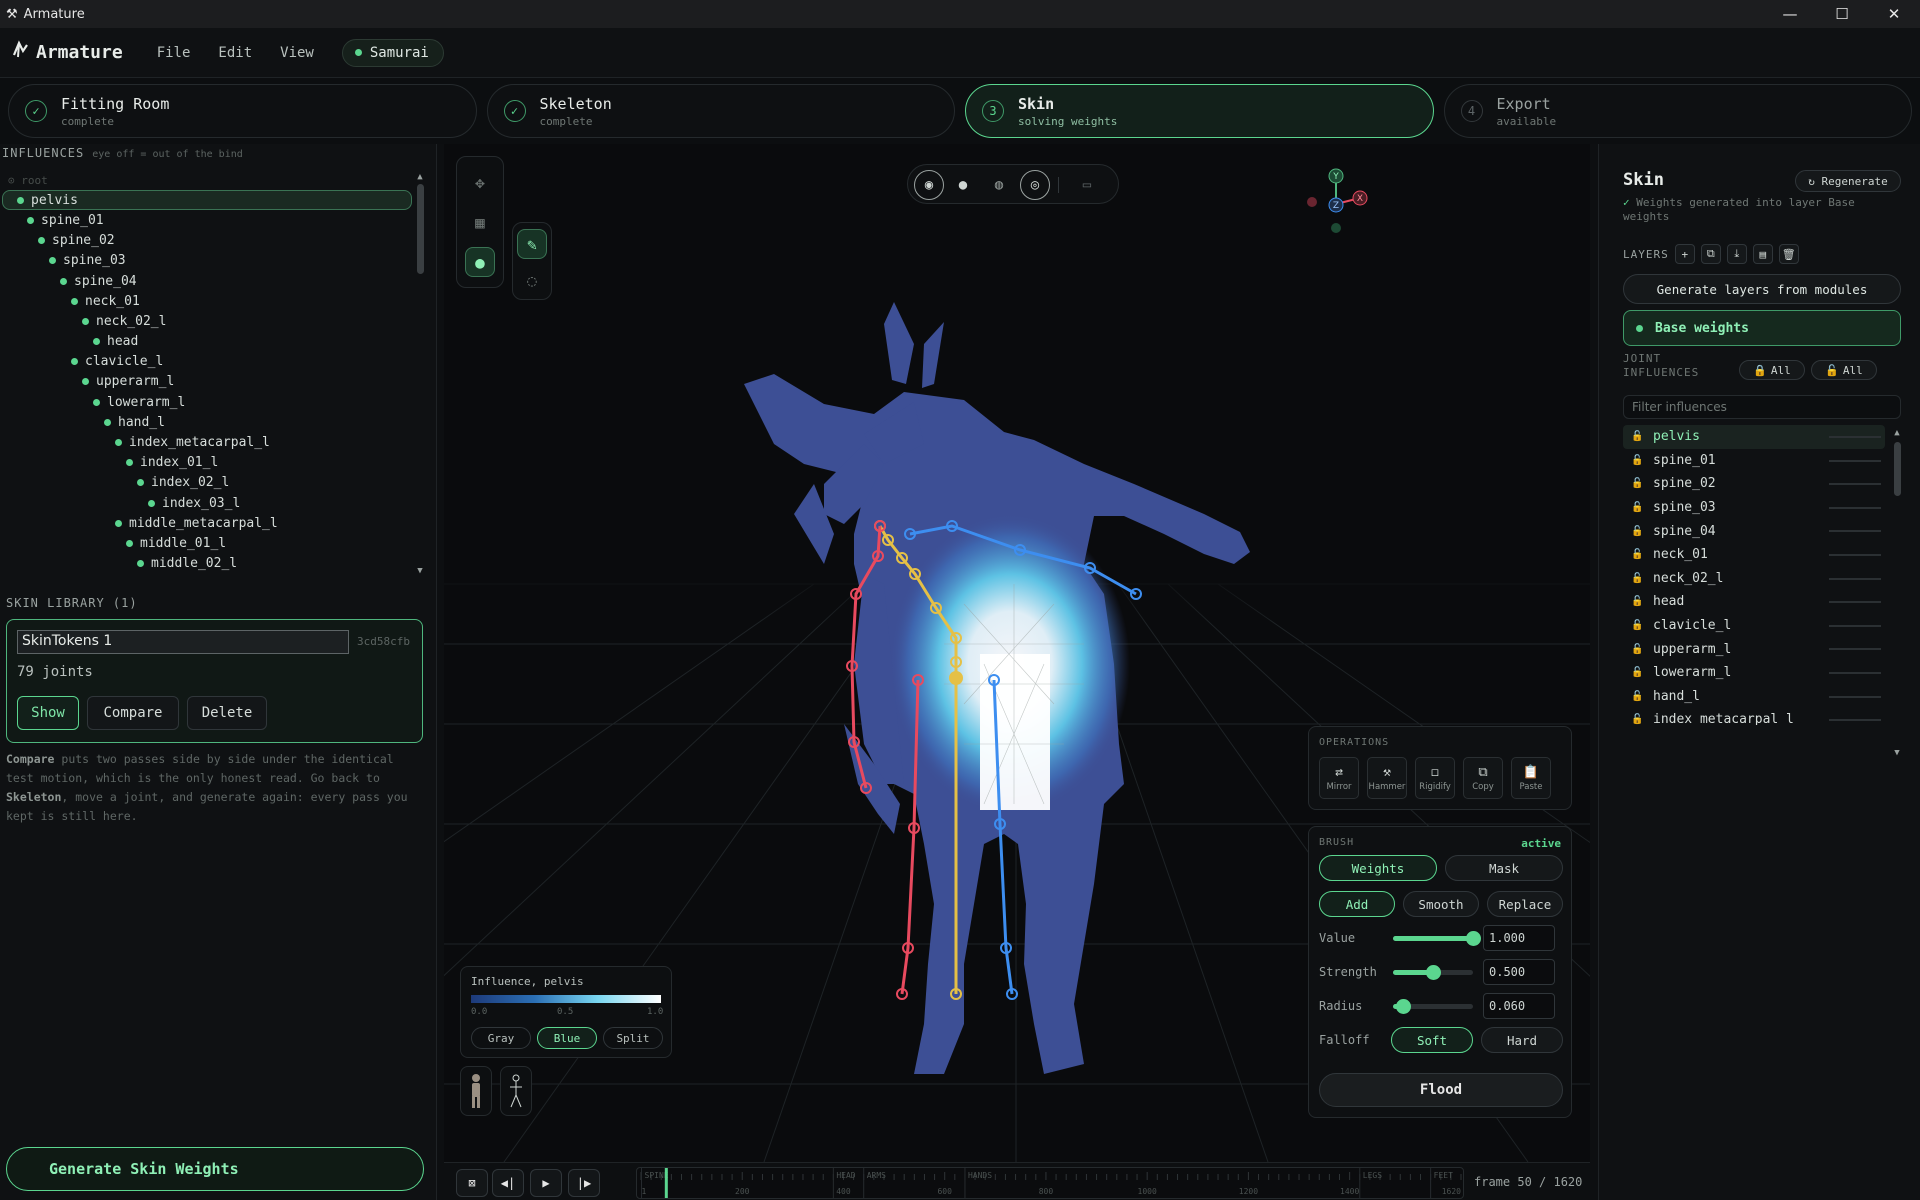 This screenshot has width=1920, height=1200. What do you see at coordinates (207, 543) in the screenshot?
I see `tree-node-middle-01-l: middle_01_l` at bounding box center [207, 543].